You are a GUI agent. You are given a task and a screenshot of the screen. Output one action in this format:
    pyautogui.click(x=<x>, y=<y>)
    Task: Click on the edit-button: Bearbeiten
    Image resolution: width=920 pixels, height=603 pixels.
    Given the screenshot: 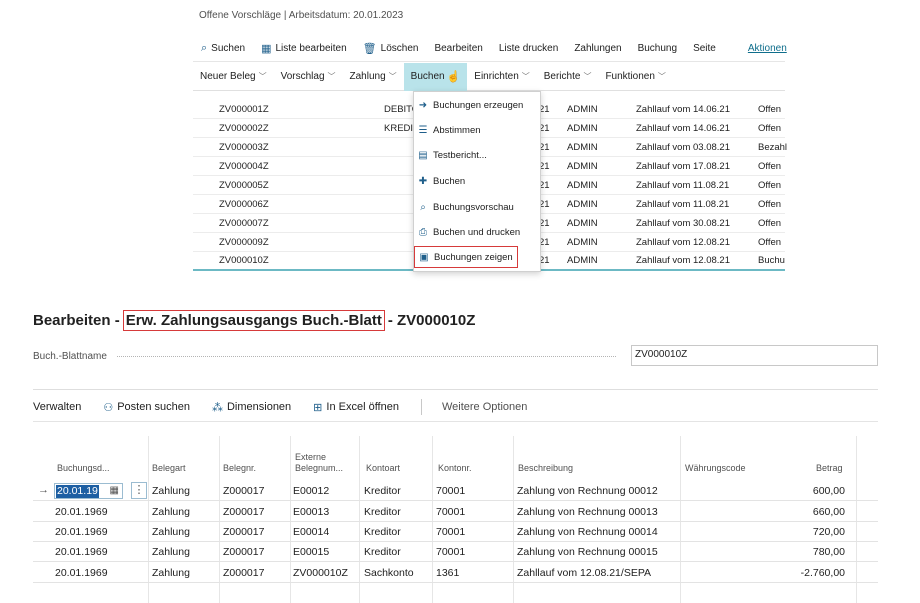 What is the action you would take?
    pyautogui.click(x=458, y=49)
    